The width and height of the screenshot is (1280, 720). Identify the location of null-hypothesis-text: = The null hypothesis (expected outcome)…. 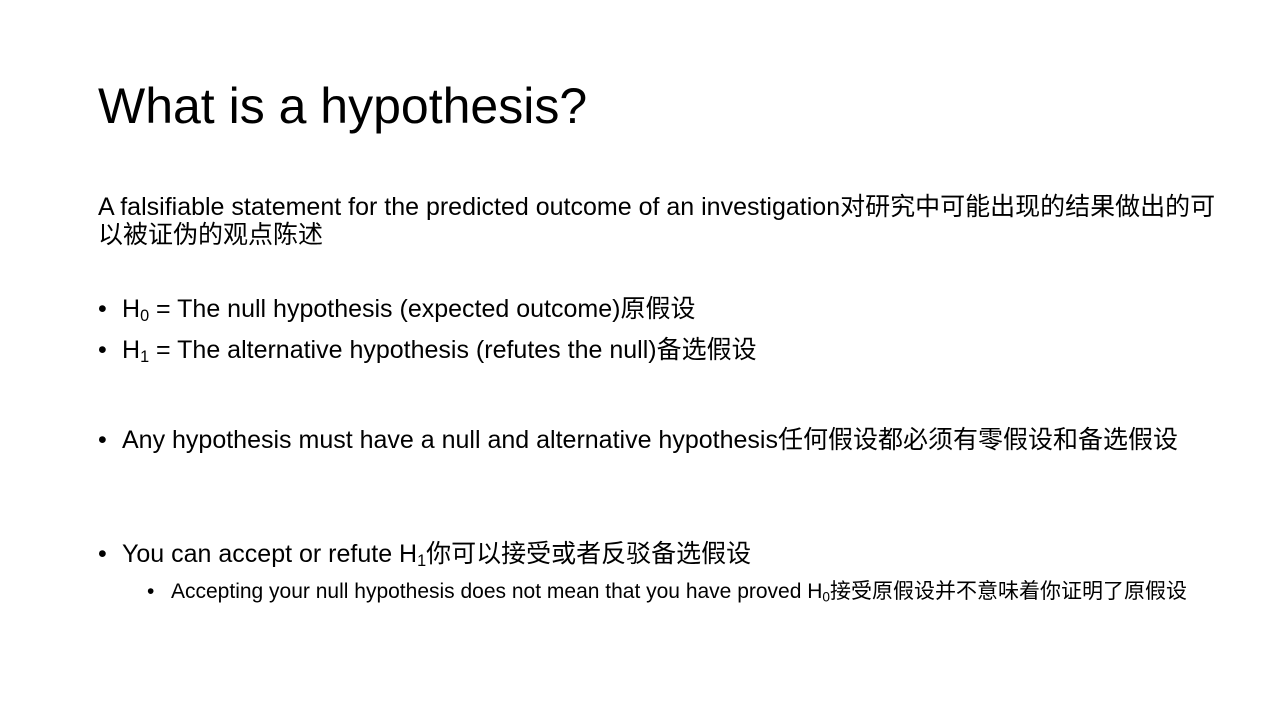
(422, 309).